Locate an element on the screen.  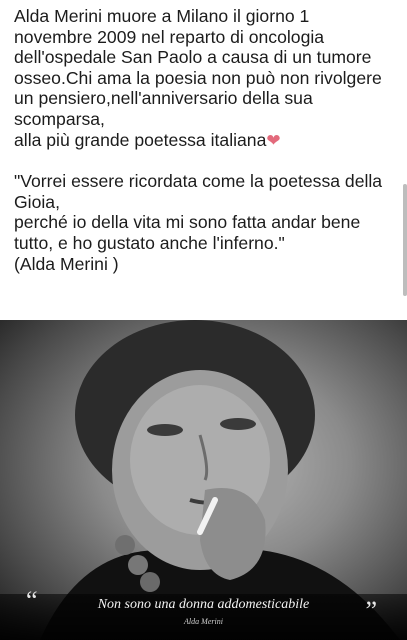
photo-caption-author: Alda Merini is located at coordinates (203, 621).